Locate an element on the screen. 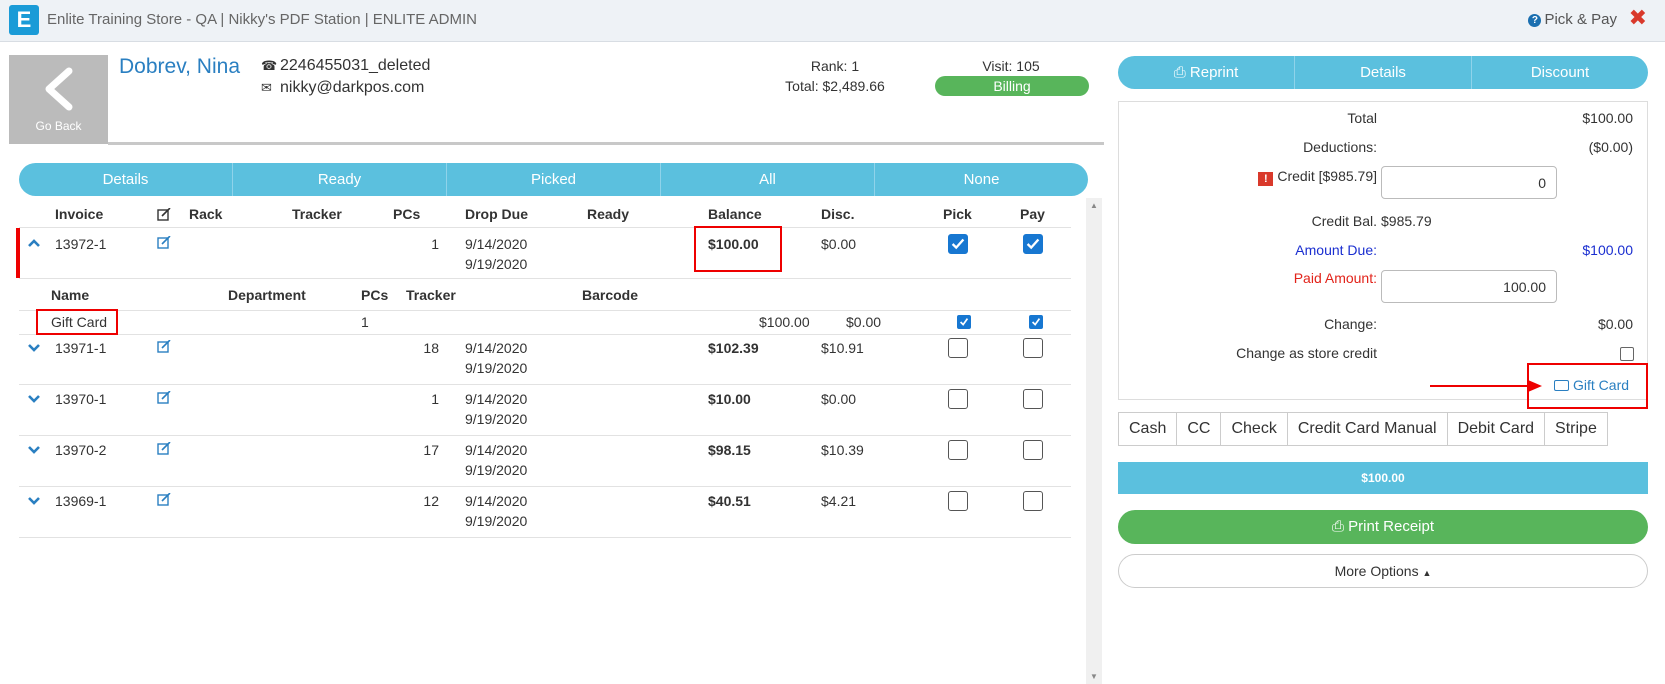  payment-actions: ⎙ Reprint Details Discount is located at coordinates (1383, 72).